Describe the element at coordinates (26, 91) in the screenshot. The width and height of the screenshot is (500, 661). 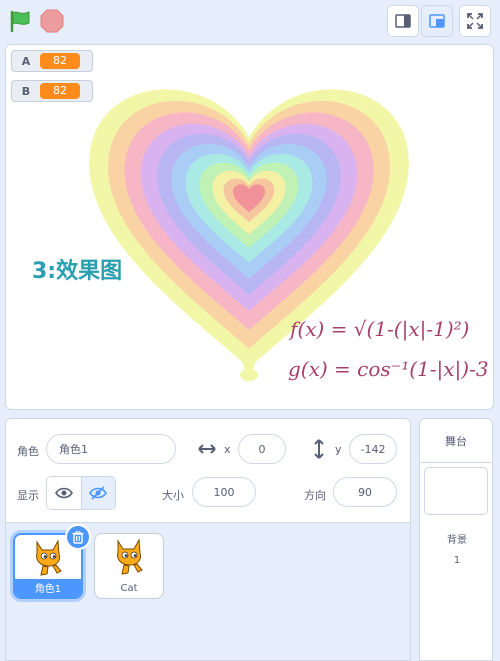
I see `monitor-name: B` at that location.